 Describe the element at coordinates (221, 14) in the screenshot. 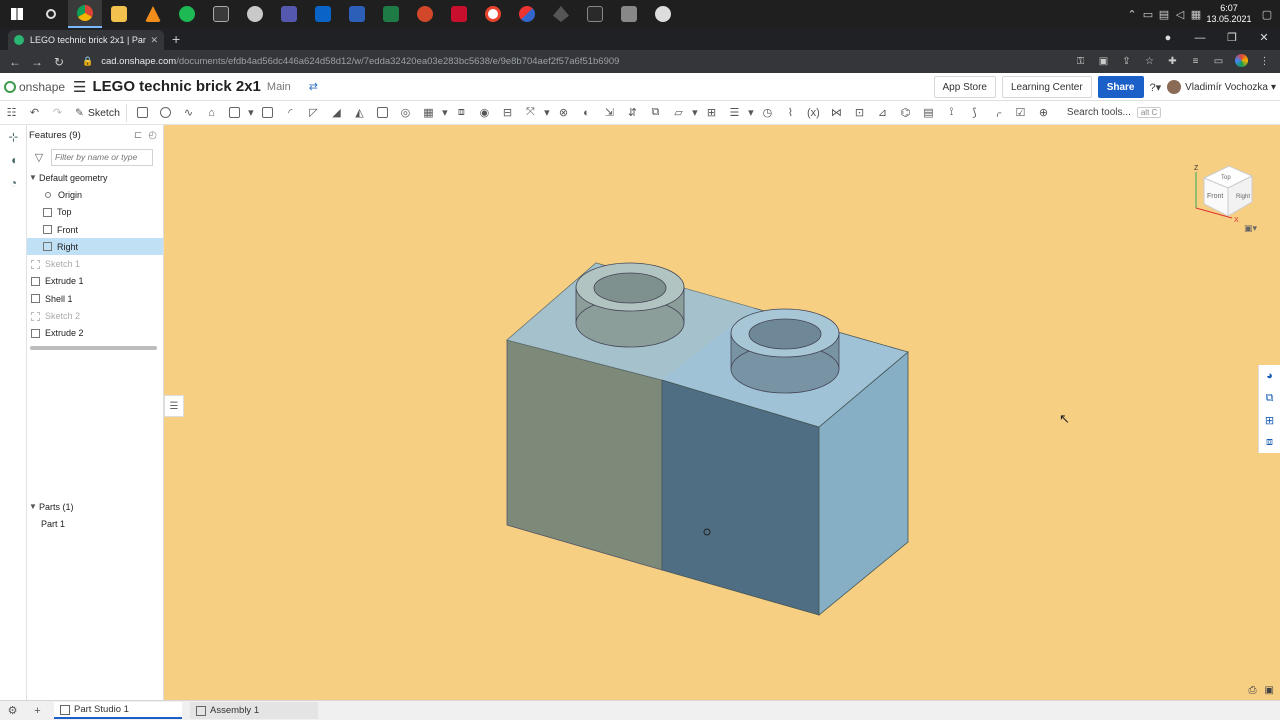

I see `calculator-icon` at that location.